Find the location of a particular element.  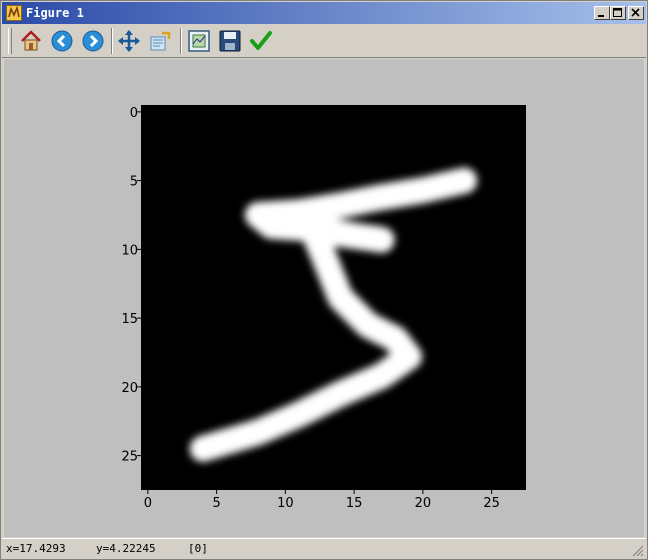

x-tick-label: 20 is located at coordinates (423, 503).